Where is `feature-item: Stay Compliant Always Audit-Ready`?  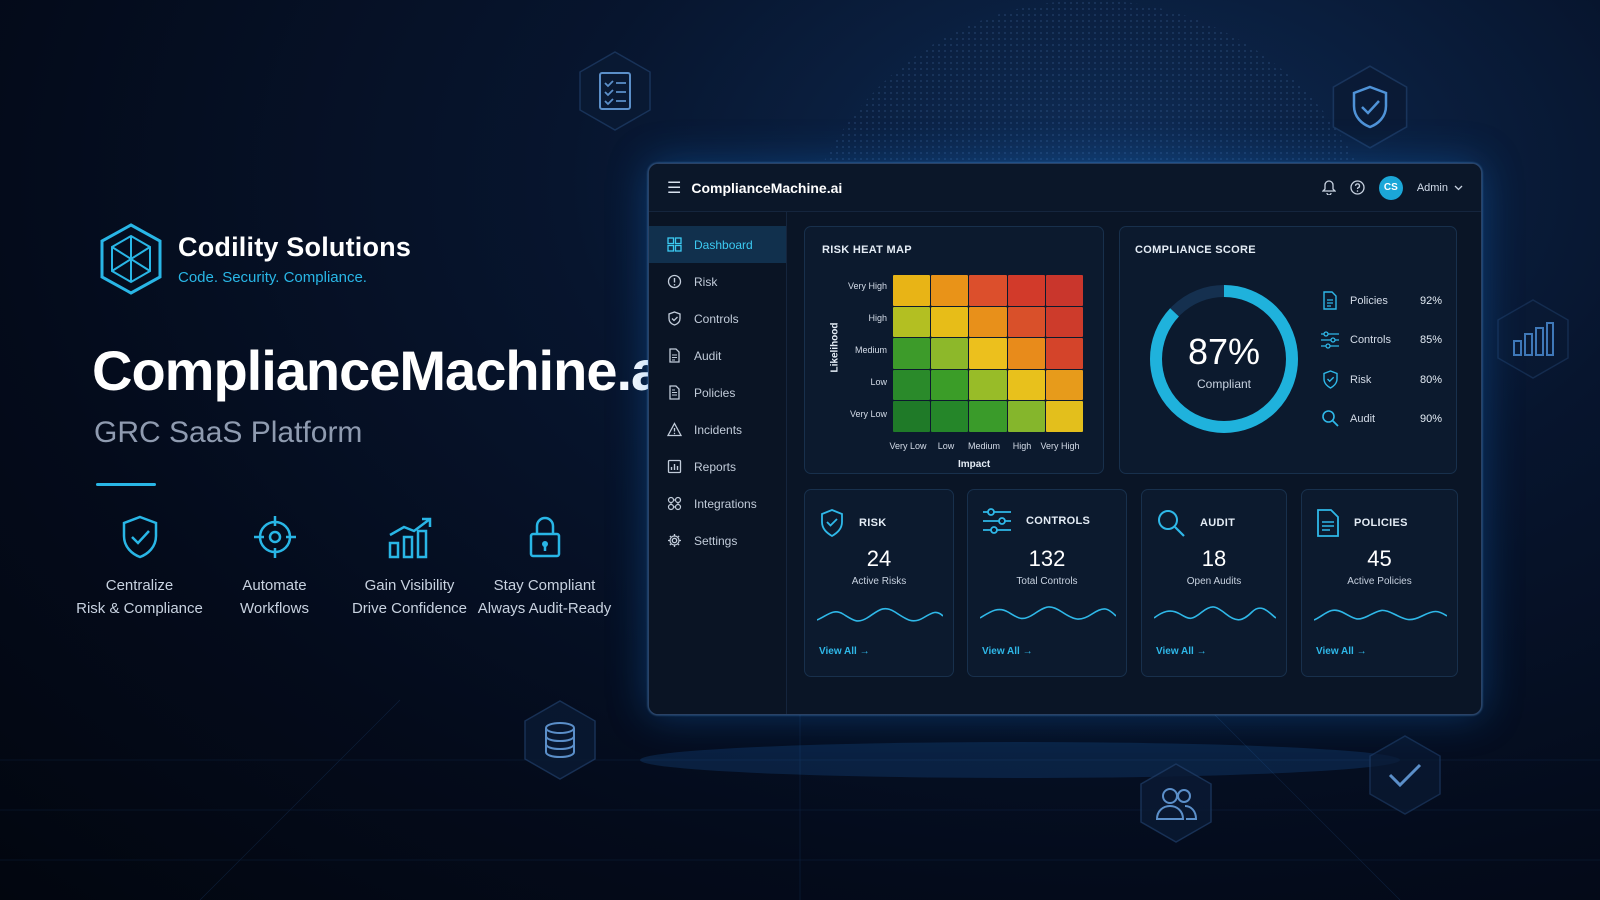
feature-item: Stay Compliant Always Audit-Ready is located at coordinates (544, 566).